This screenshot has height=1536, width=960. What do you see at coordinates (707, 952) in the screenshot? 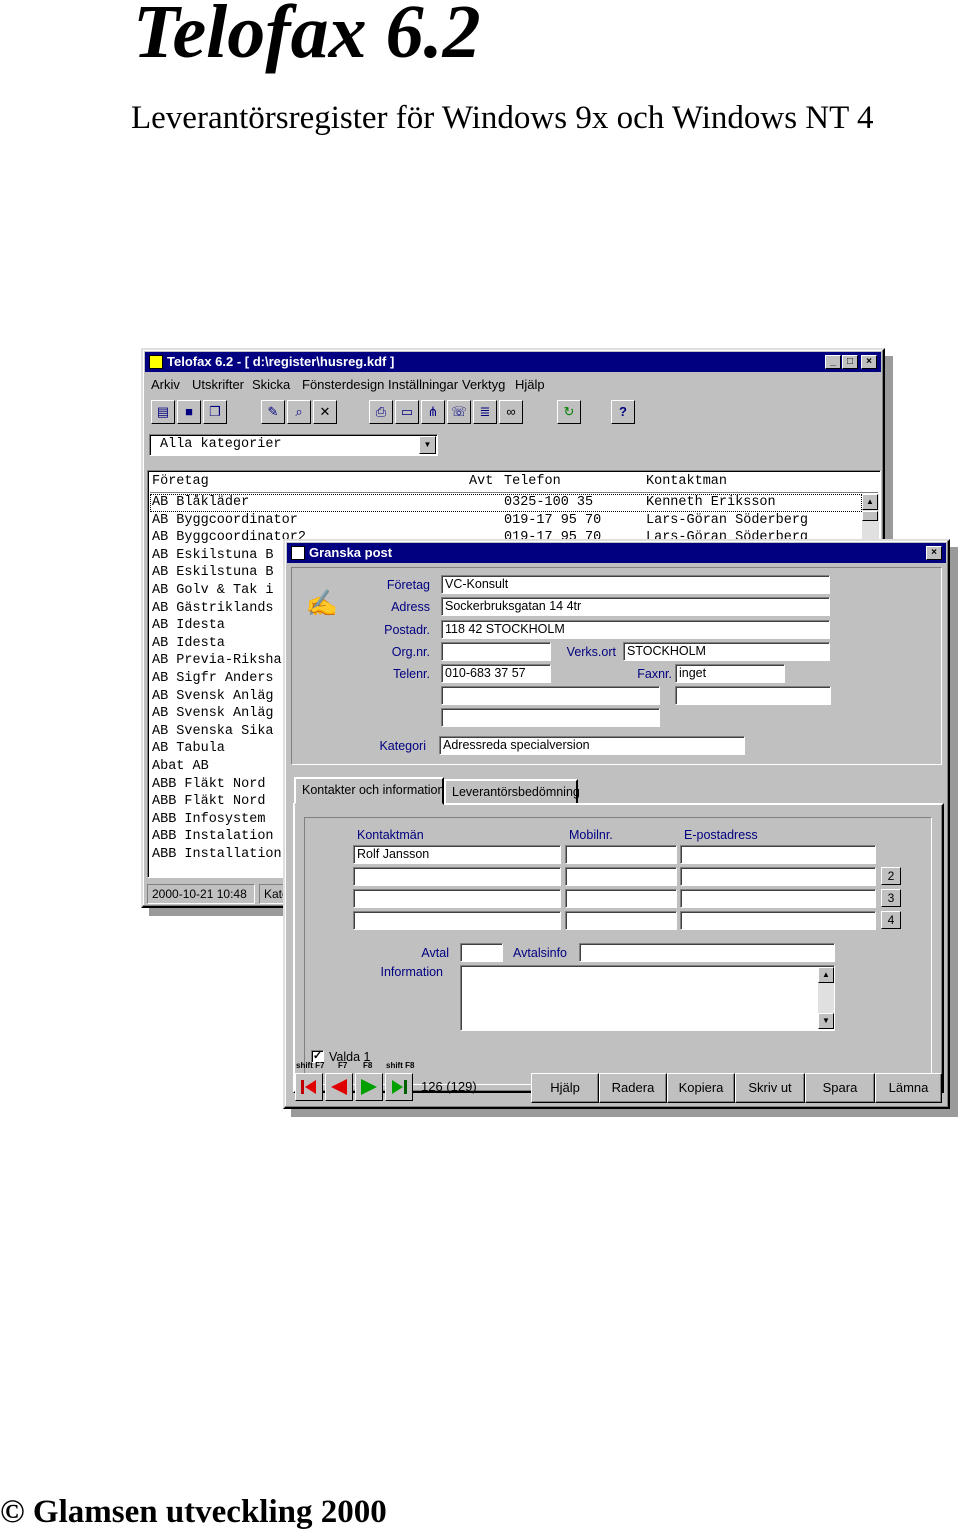
I see `agreement-info-field` at bounding box center [707, 952].